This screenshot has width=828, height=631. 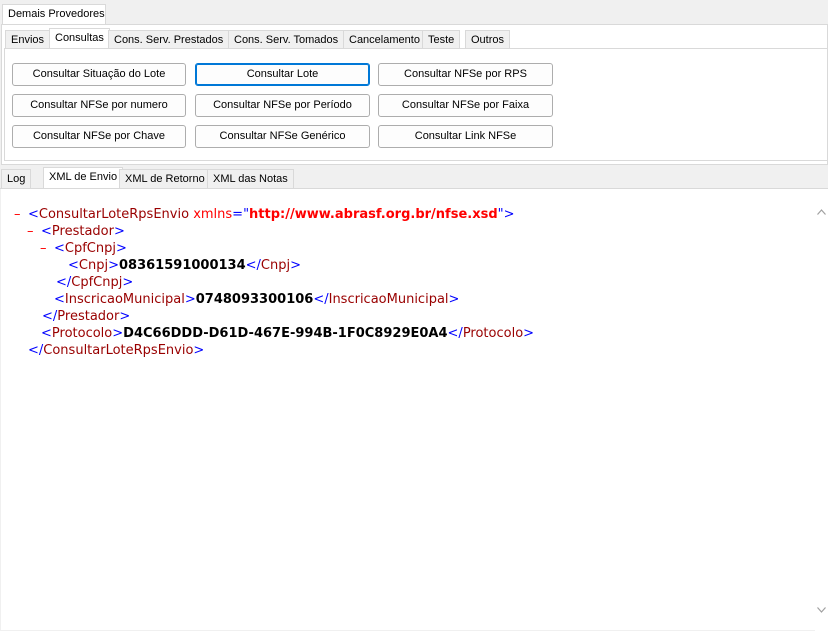 I want to click on xml-cpfcnpj-tag: CpfCnpj, so click(x=90, y=248).